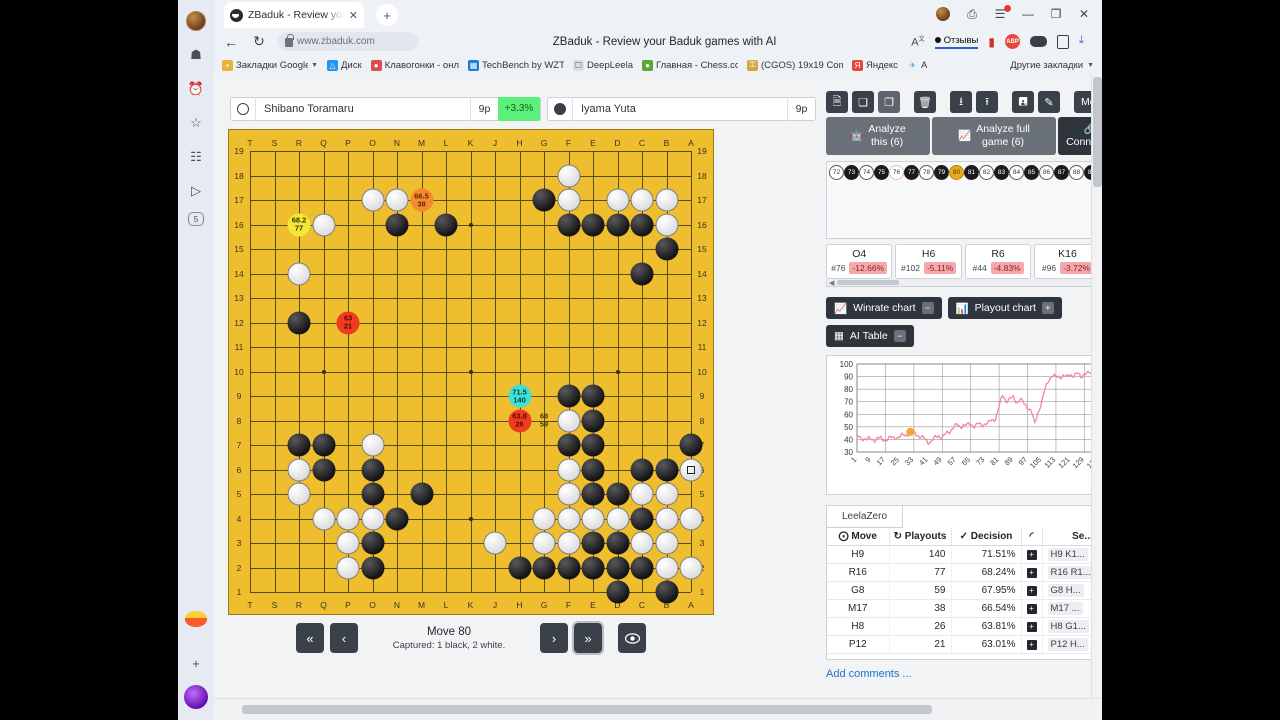 The height and width of the screenshot is (720, 1280). Describe the element at coordinates (1078, 172) in the screenshot. I see `move-node: 88` at that location.